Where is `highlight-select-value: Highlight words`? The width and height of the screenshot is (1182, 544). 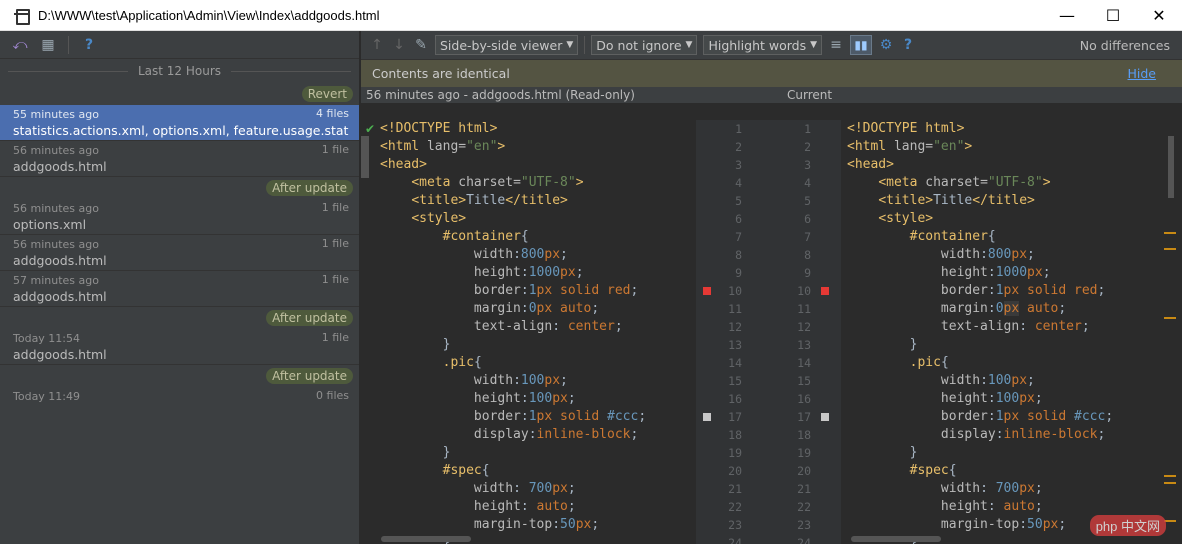
highlight-select-value: Highlight words is located at coordinates (757, 45).